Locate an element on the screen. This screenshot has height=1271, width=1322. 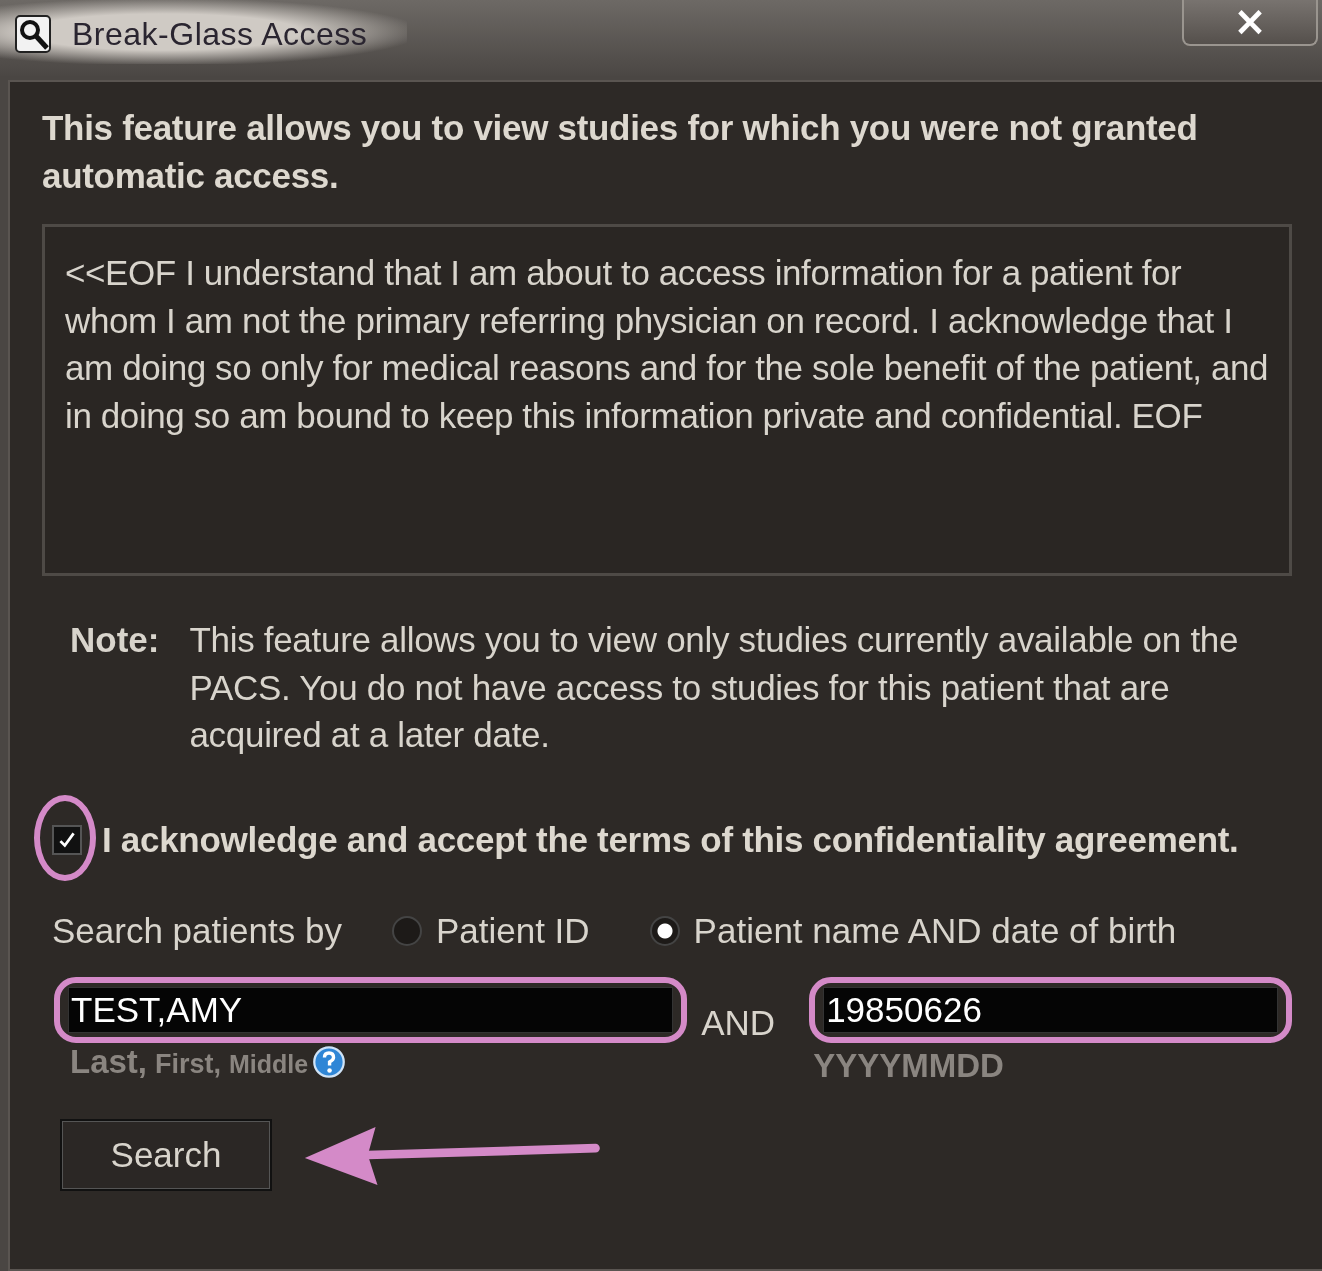
input-field: 19850626 is located at coordinates (1050, 1009).